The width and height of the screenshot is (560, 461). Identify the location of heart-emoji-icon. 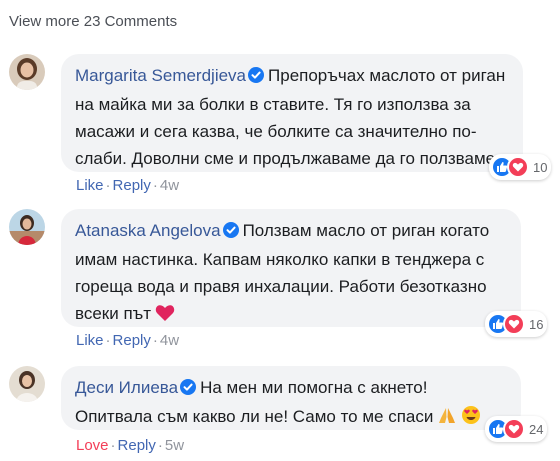
(165, 316).